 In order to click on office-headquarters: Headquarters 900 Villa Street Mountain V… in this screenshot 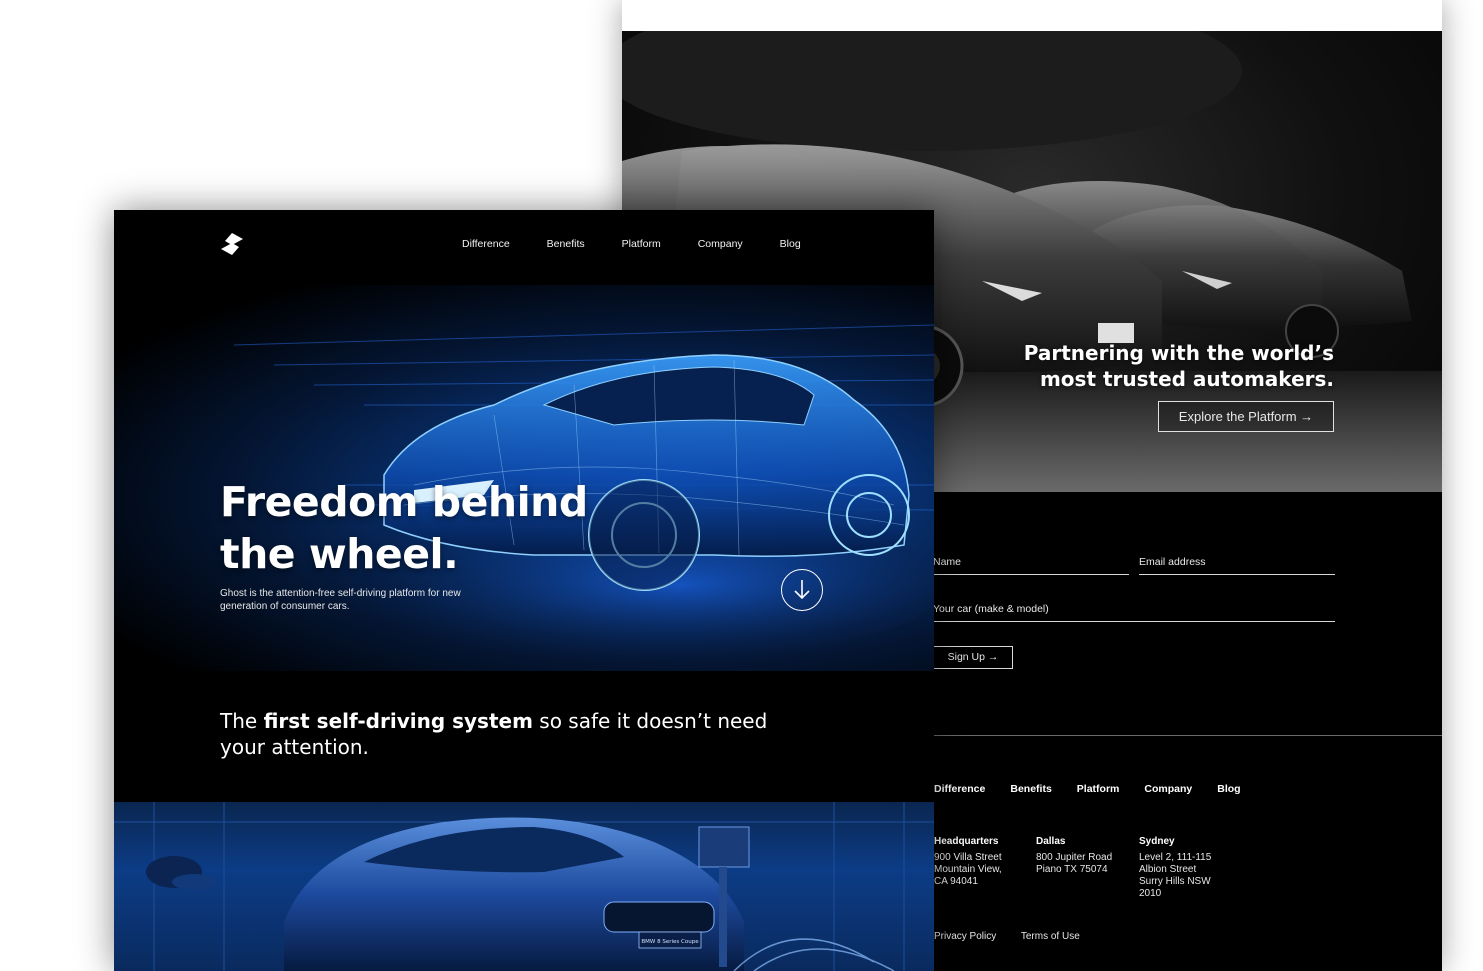, I will do `click(968, 862)`.